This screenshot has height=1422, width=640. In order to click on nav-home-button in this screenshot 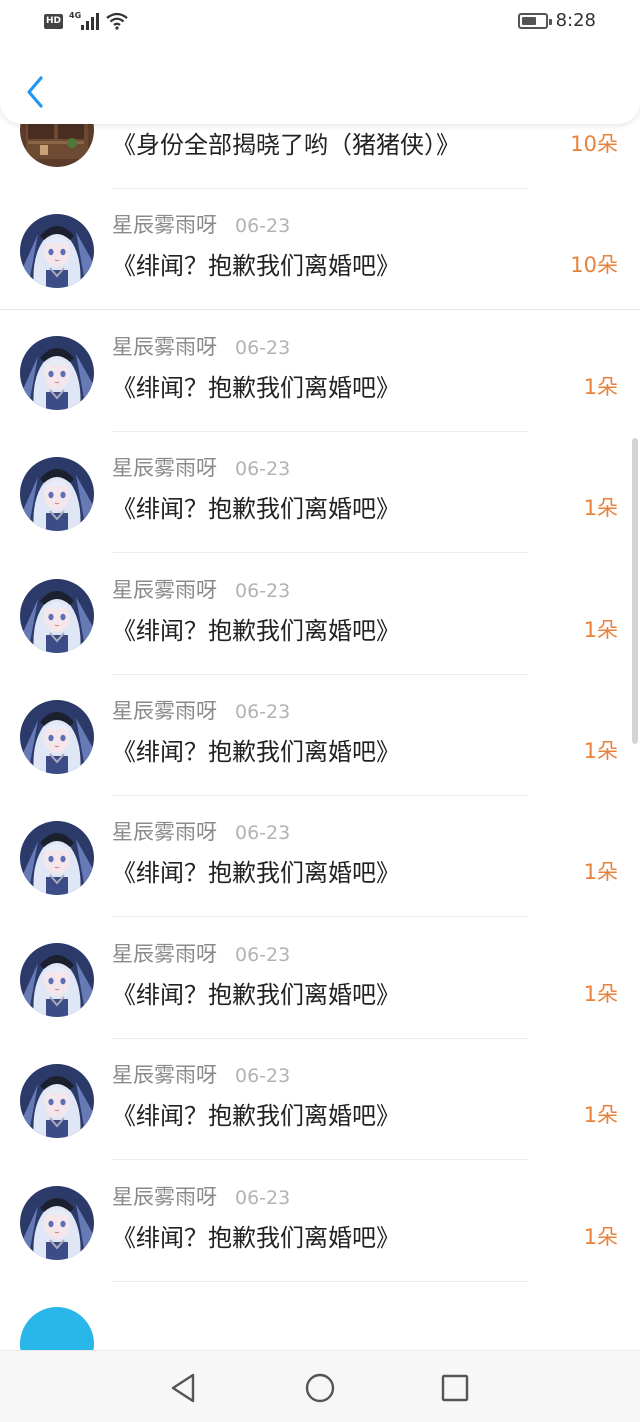, I will do `click(320, 1388)`.